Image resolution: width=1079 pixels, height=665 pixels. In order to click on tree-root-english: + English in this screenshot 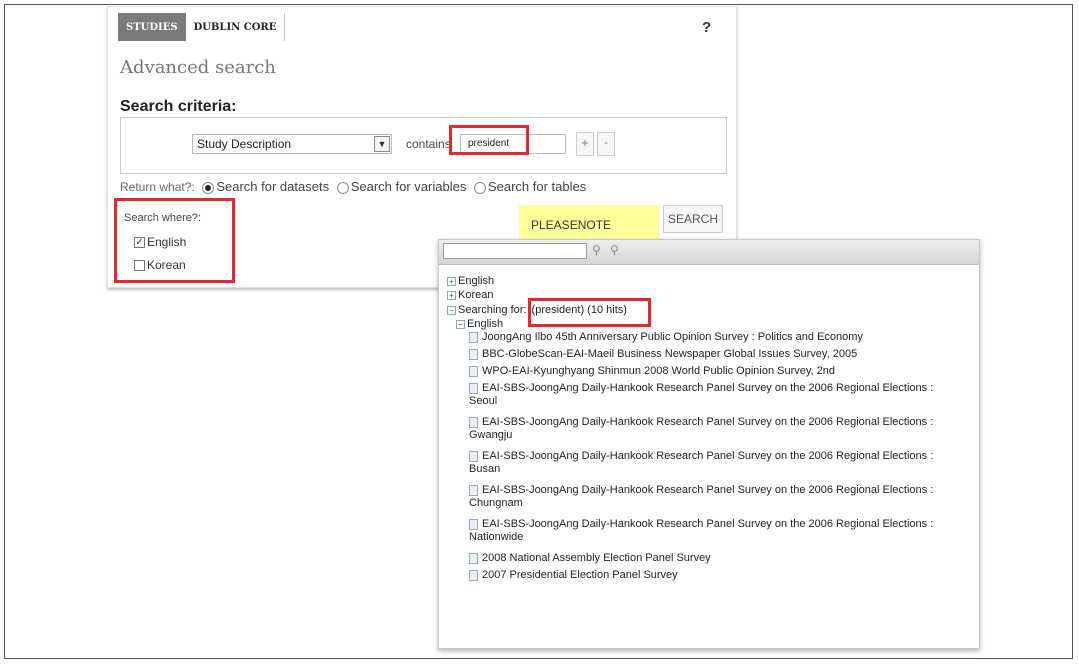, I will do `click(470, 281)`.